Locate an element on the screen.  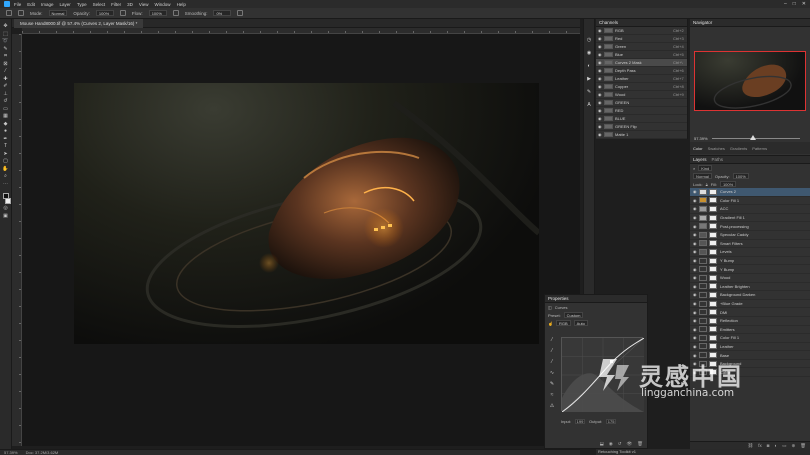
gradient-tool-icon: ▦ is located at coordinates (5, 116).